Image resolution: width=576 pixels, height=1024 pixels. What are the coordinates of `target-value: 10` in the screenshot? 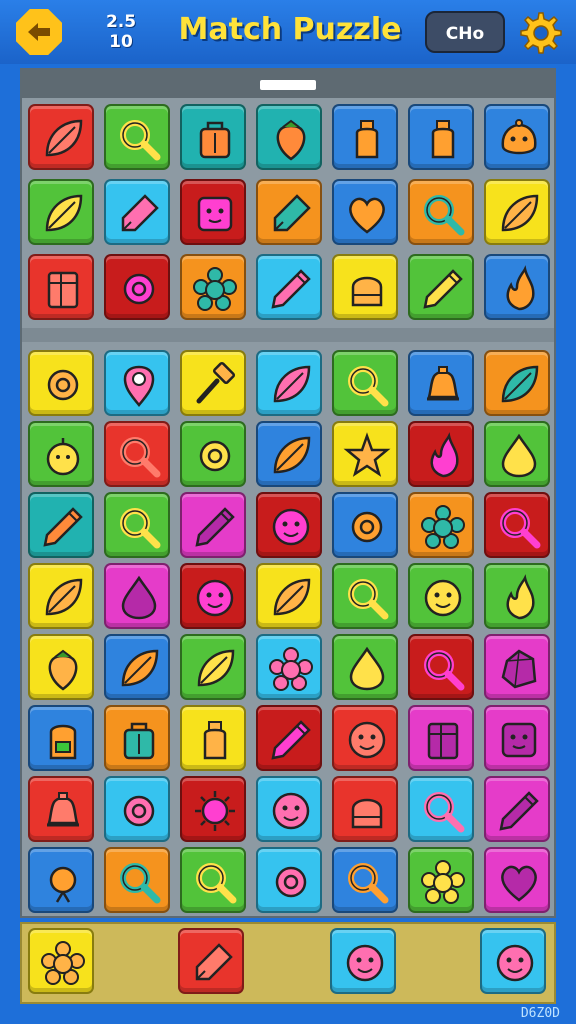 It's located at (121, 42).